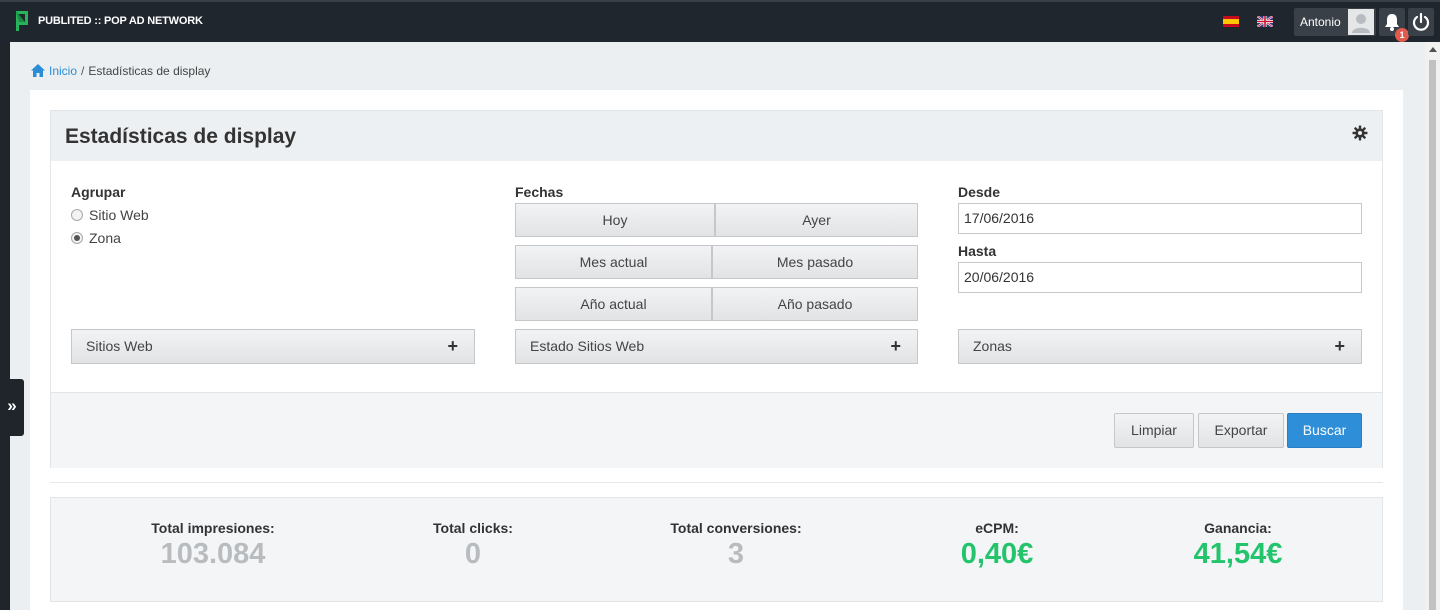 The width and height of the screenshot is (1440, 610). I want to click on brand: PUBLITED :: POP AD NETWORK, so click(108, 21).